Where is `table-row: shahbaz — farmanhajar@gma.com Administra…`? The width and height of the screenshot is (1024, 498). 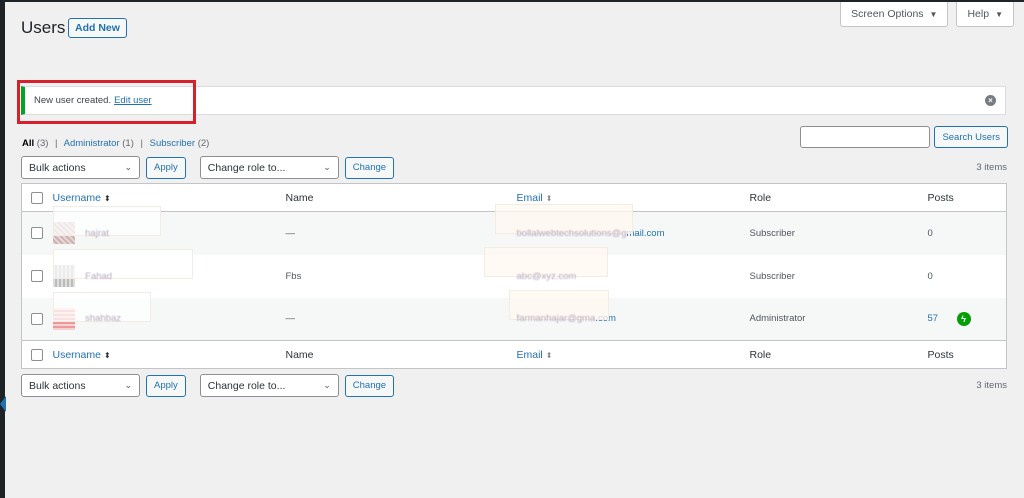 table-row: shahbaz — farmanhajar@gma.com Administra… is located at coordinates (514, 315).